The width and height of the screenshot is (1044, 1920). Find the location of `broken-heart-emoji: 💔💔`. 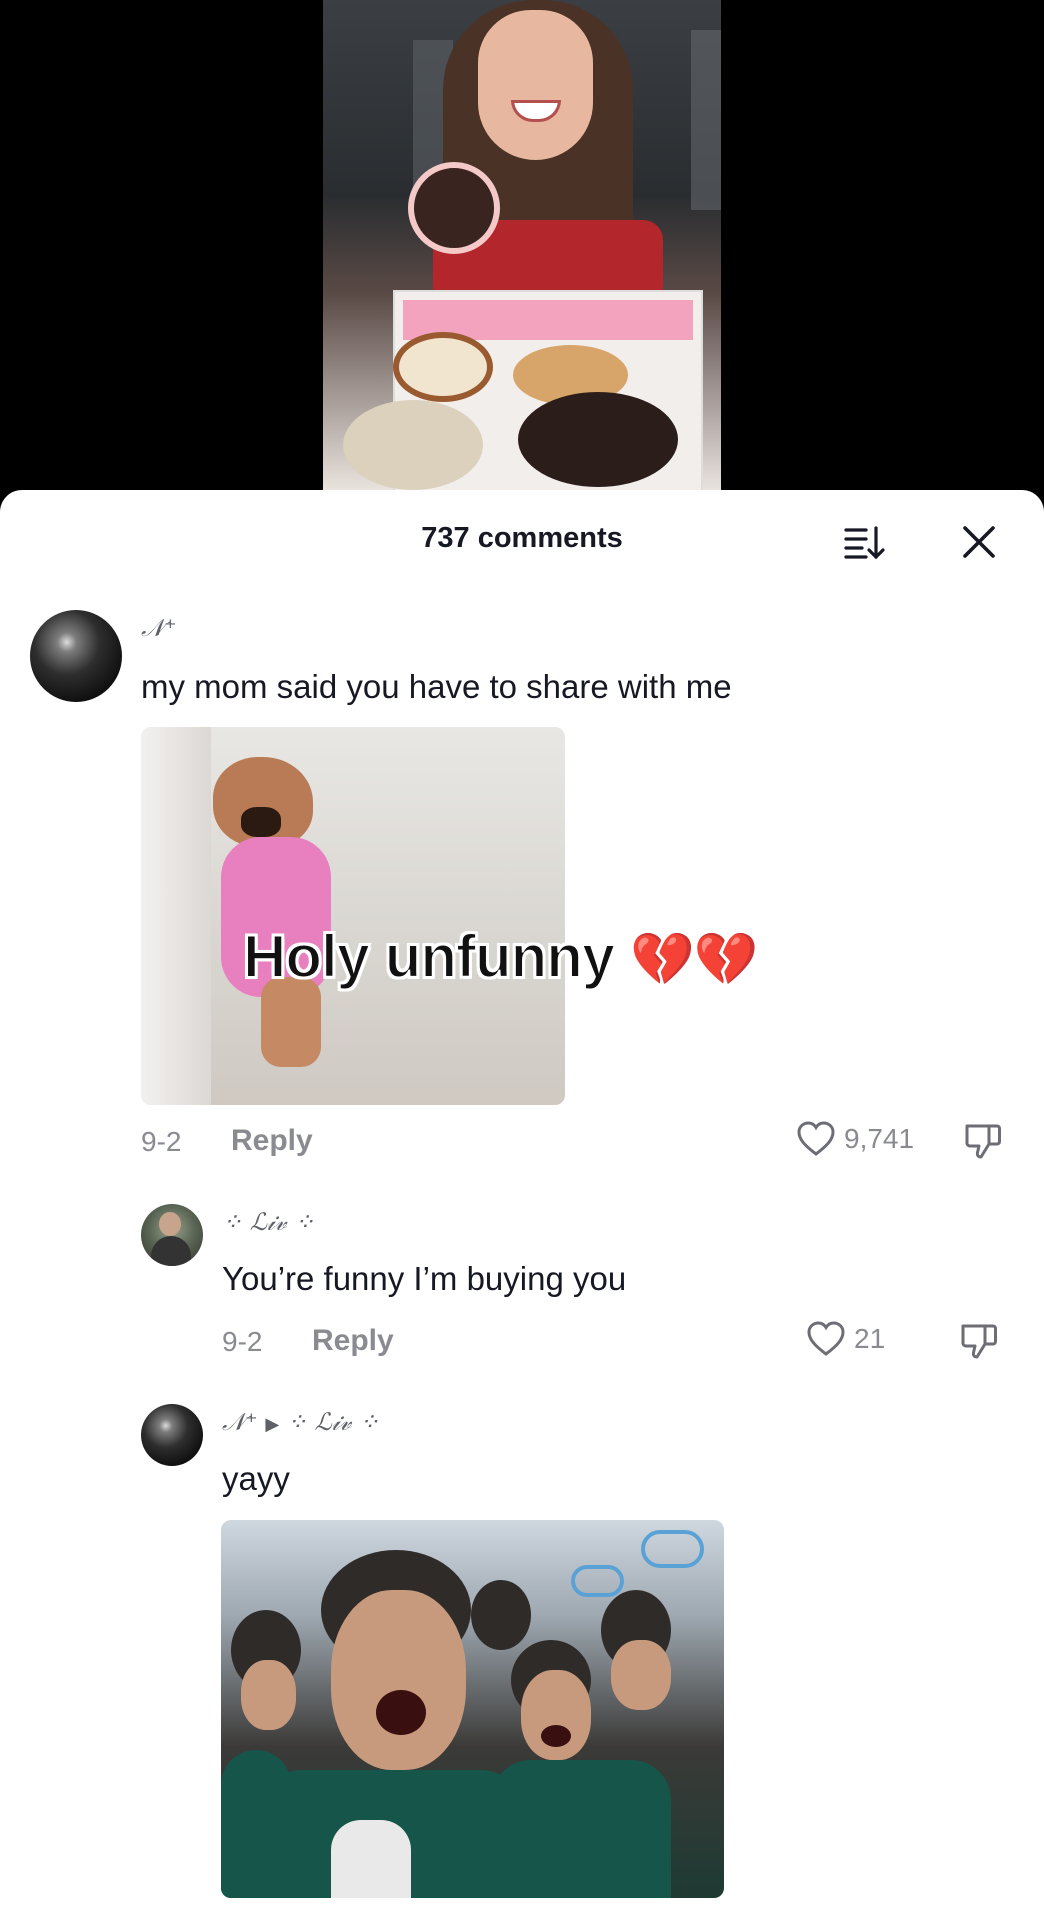

broken-heart-emoji: 💔💔 is located at coordinates (693, 960).